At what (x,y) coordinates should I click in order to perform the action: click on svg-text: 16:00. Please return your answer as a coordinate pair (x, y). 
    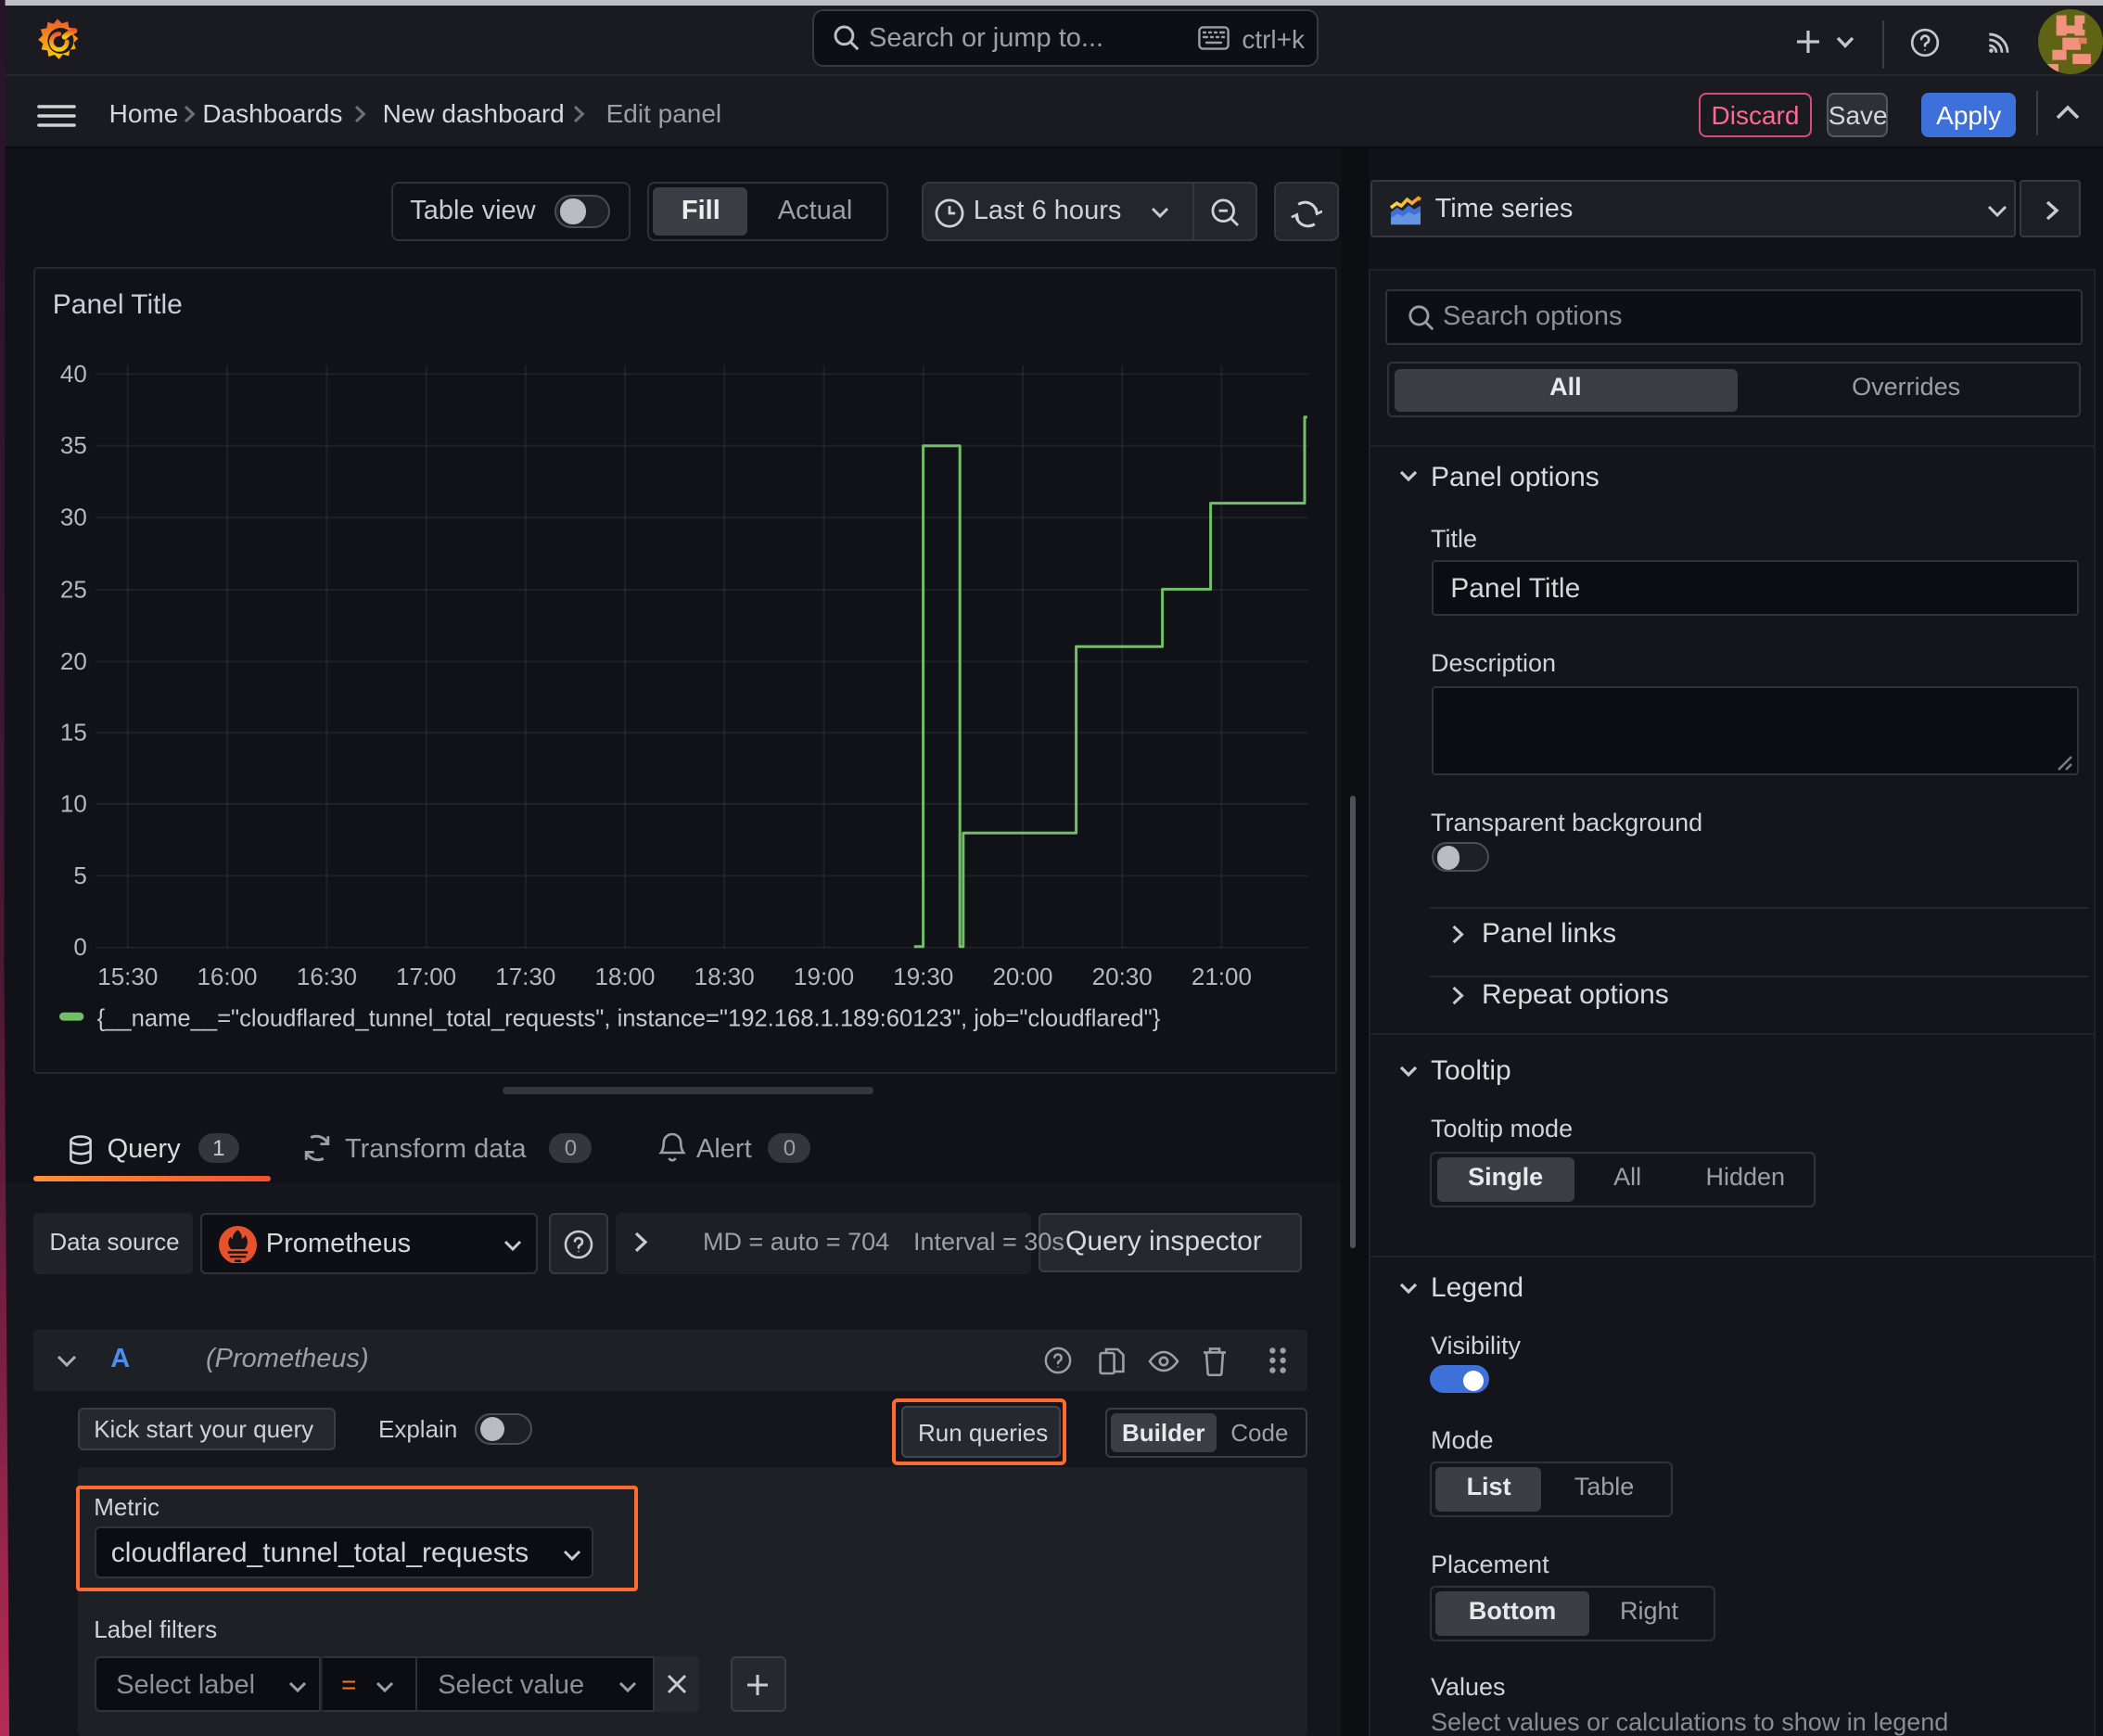
    Looking at the image, I should click on (228, 975).